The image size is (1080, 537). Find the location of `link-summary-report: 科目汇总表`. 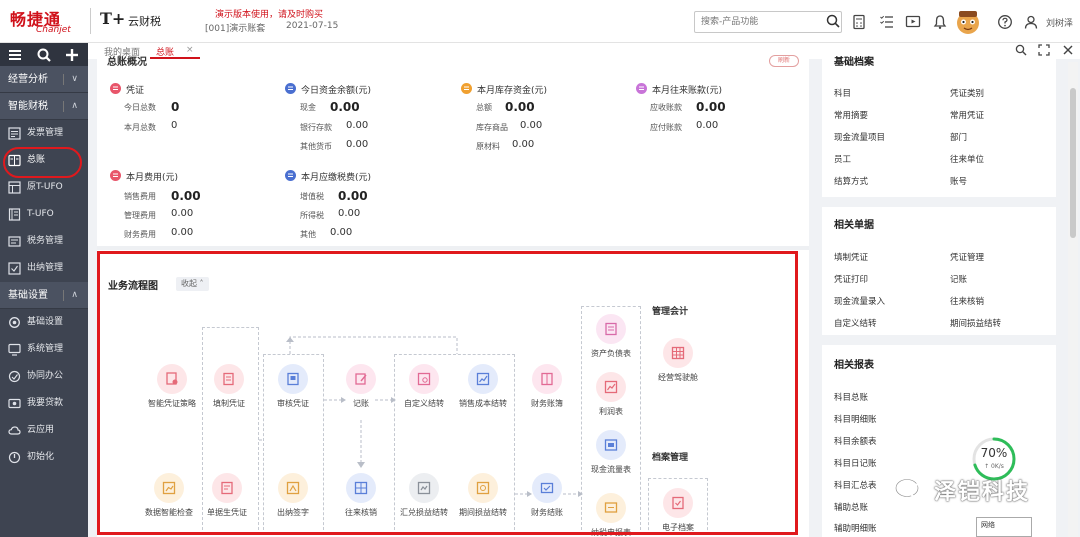

link-summary-report: 科目汇总表 is located at coordinates (855, 485).